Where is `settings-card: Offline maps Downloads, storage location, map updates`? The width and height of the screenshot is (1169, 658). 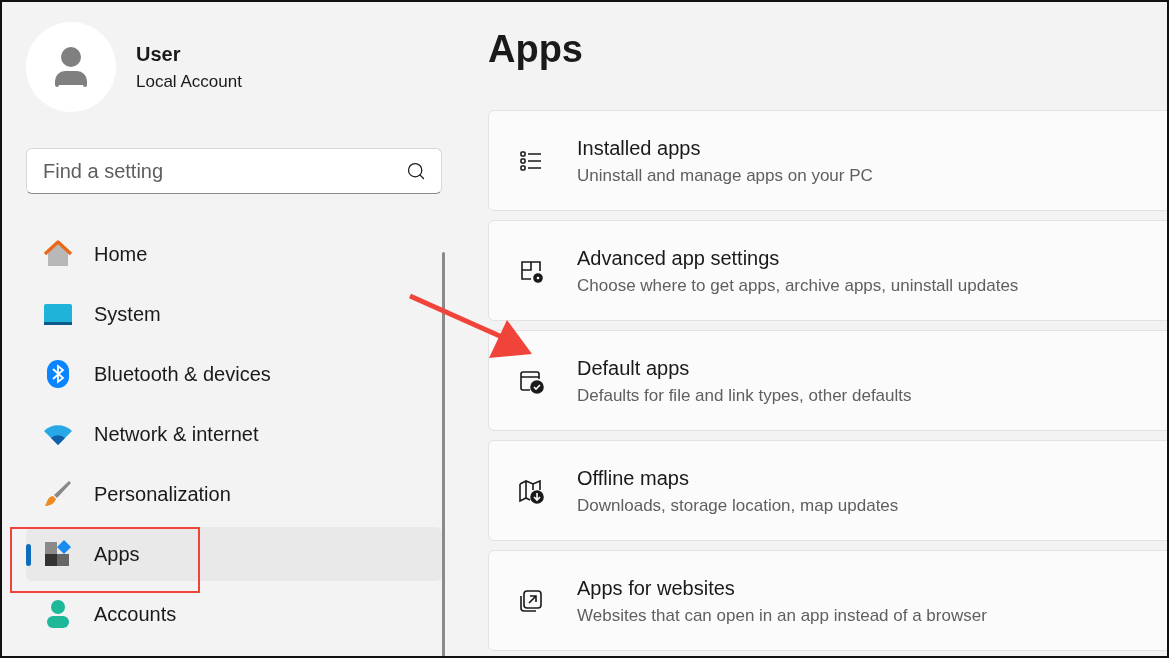 settings-card: Offline maps Downloads, storage location, map updates is located at coordinates (827, 490).